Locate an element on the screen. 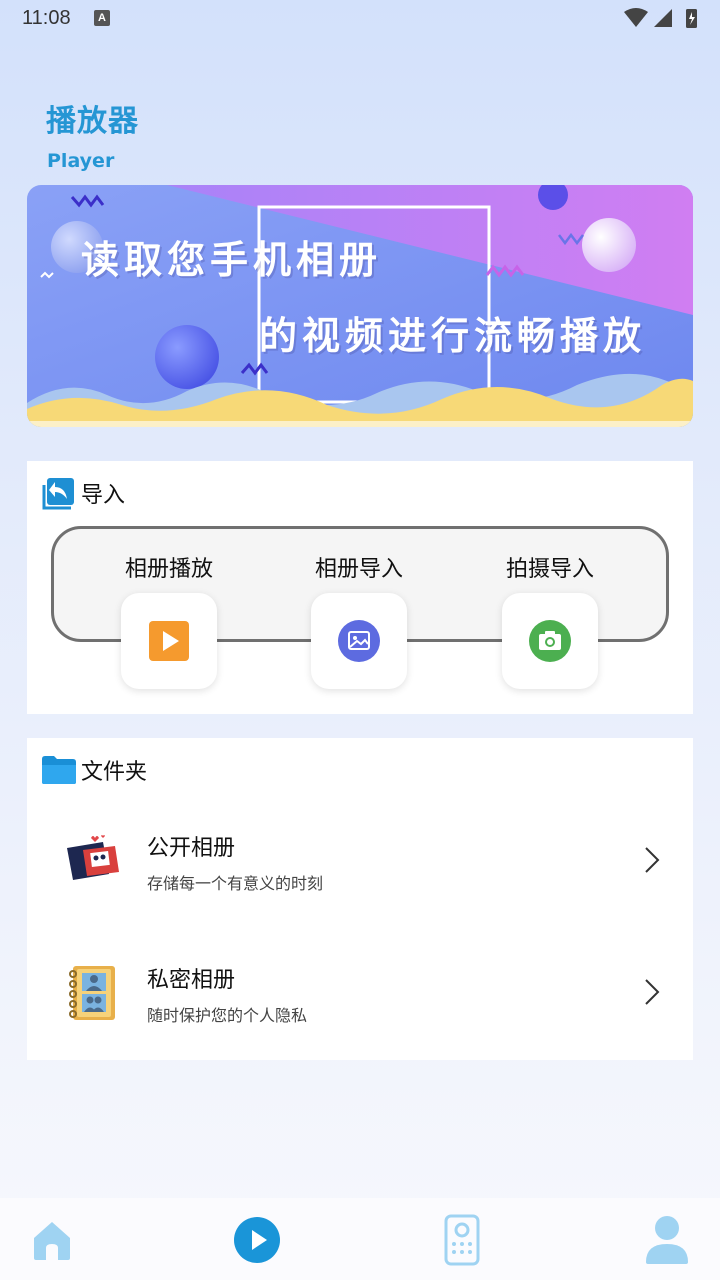  folder-header: 文件夹 is located at coordinates (94, 770).